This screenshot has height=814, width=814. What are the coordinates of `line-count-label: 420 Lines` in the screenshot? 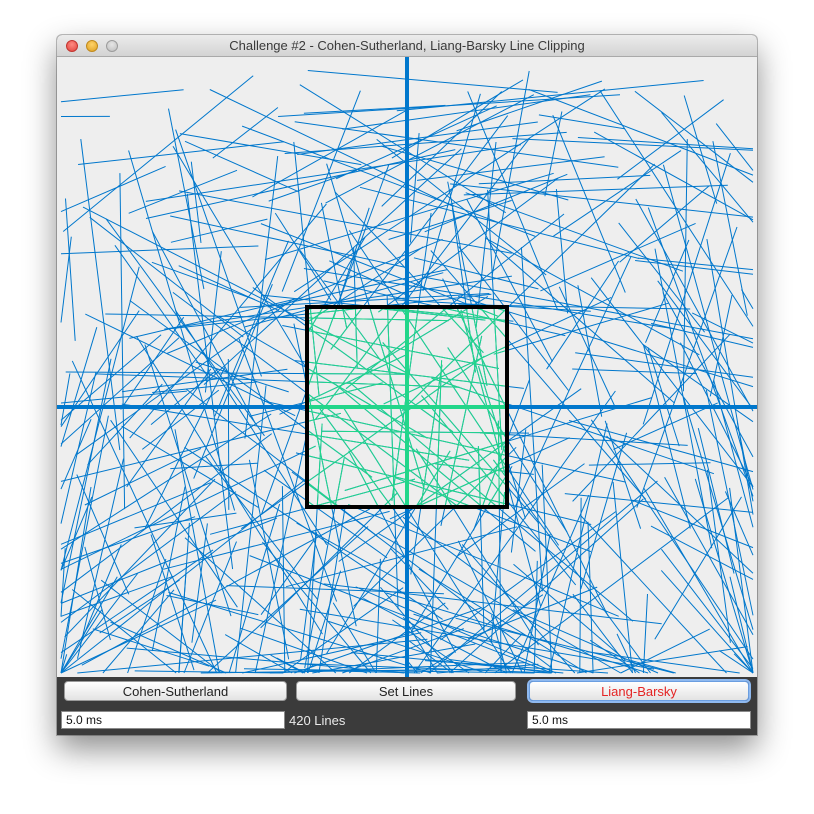 It's located at (317, 720).